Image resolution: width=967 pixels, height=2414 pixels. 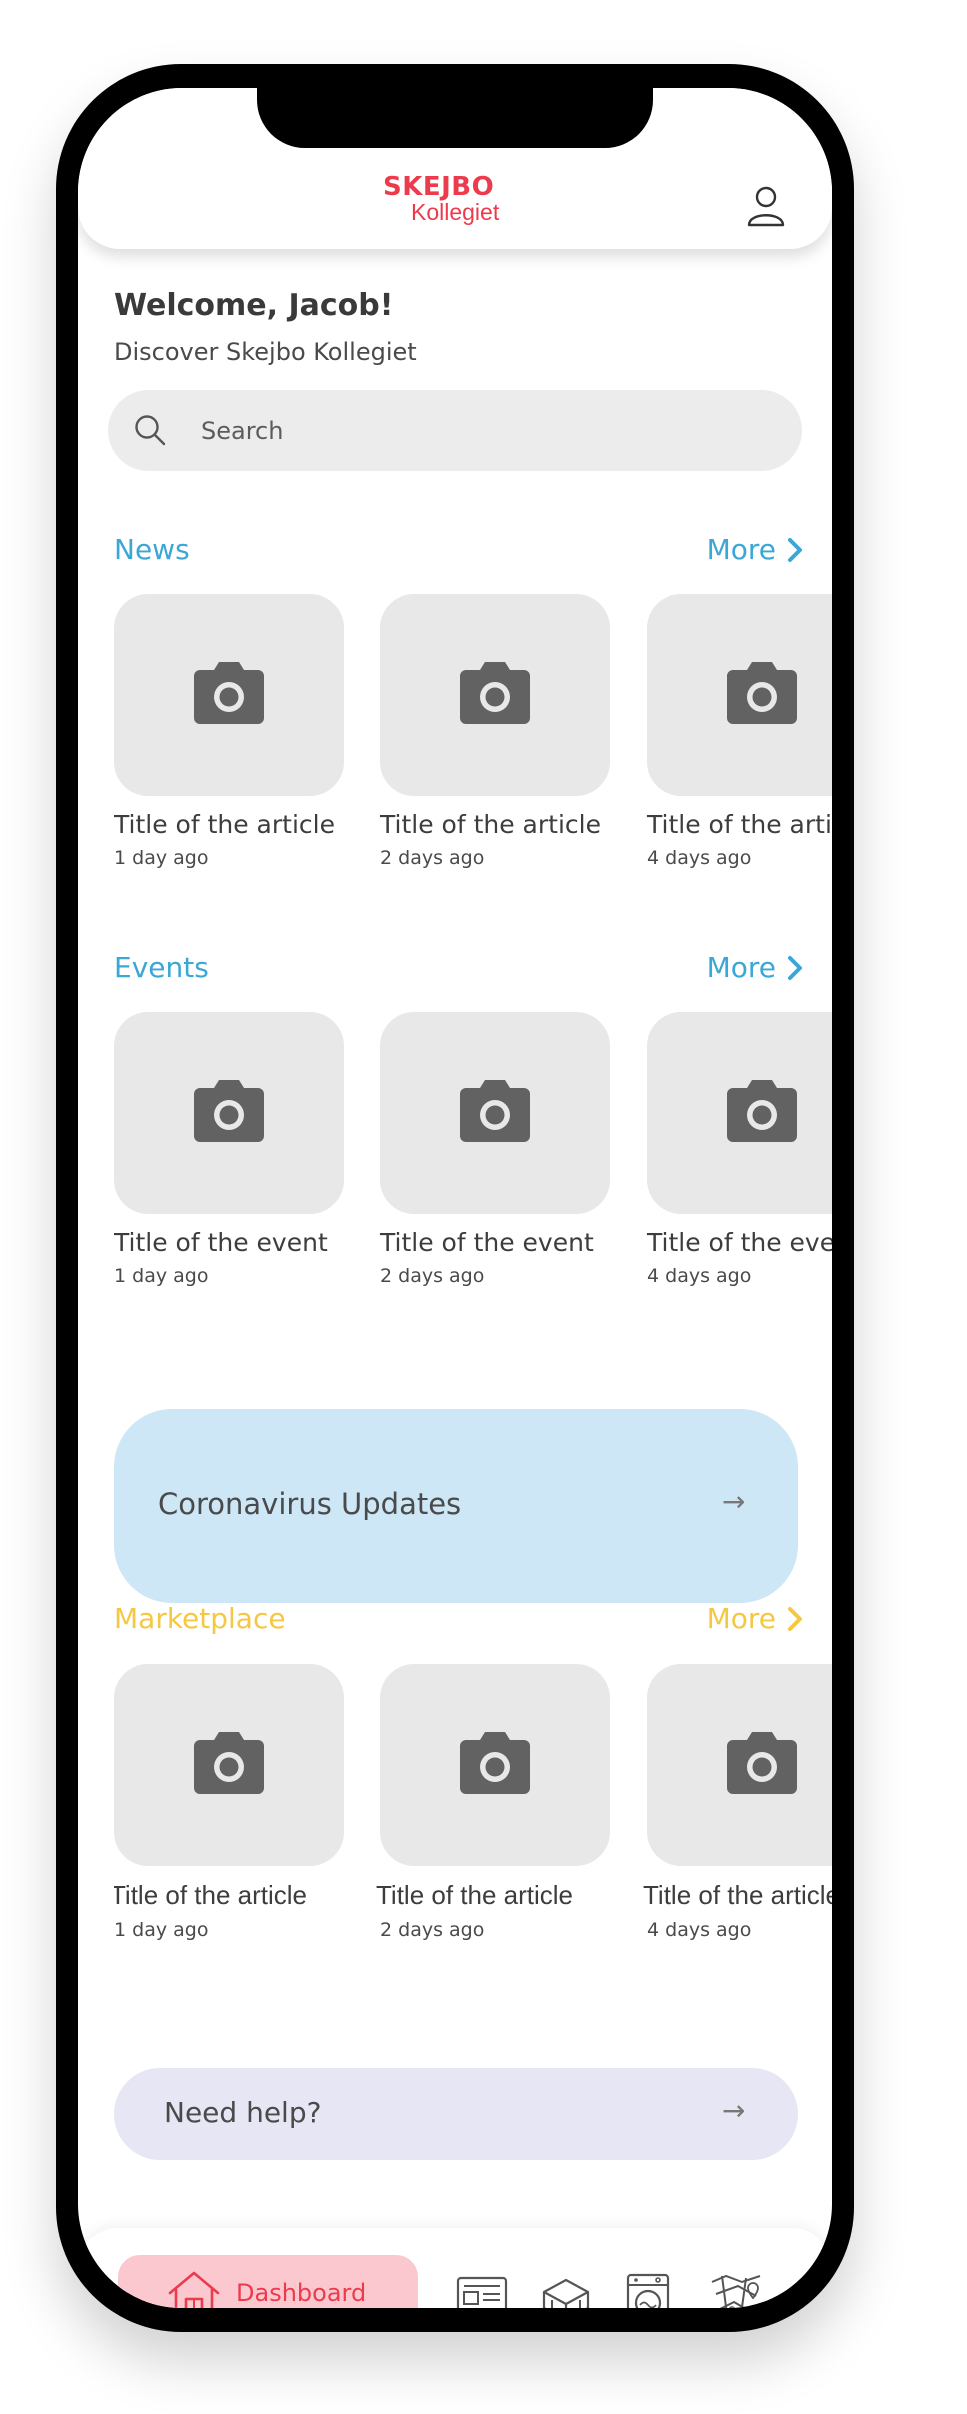 What do you see at coordinates (243, 2112) in the screenshot?
I see `need-help-label: Need help?` at bounding box center [243, 2112].